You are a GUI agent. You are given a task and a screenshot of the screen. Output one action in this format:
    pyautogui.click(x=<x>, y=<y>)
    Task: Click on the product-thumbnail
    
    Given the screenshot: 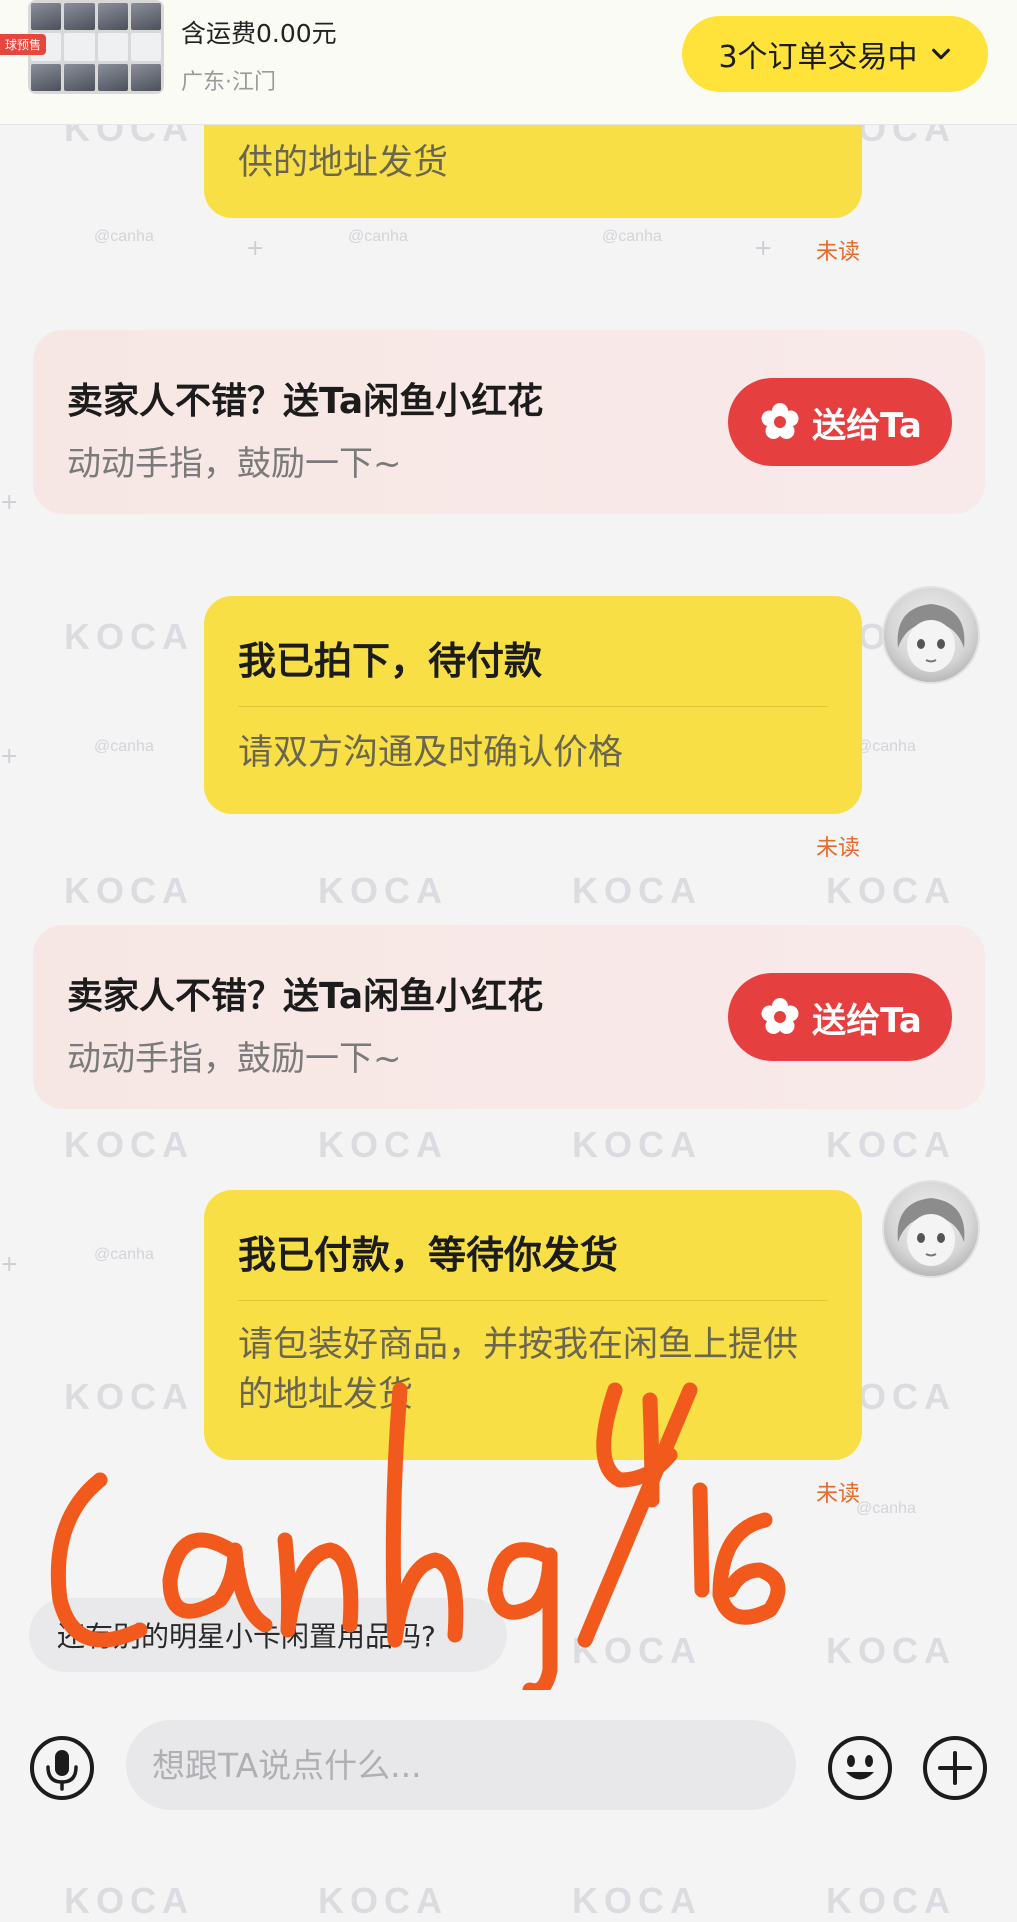 What is the action you would take?
    pyautogui.click(x=96, y=47)
    